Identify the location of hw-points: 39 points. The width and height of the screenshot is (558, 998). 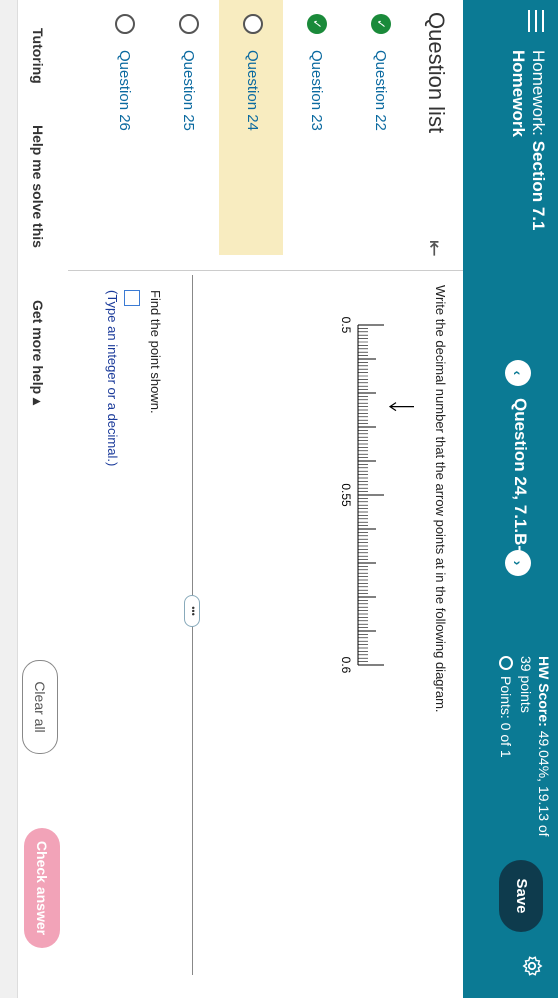
(526, 684).